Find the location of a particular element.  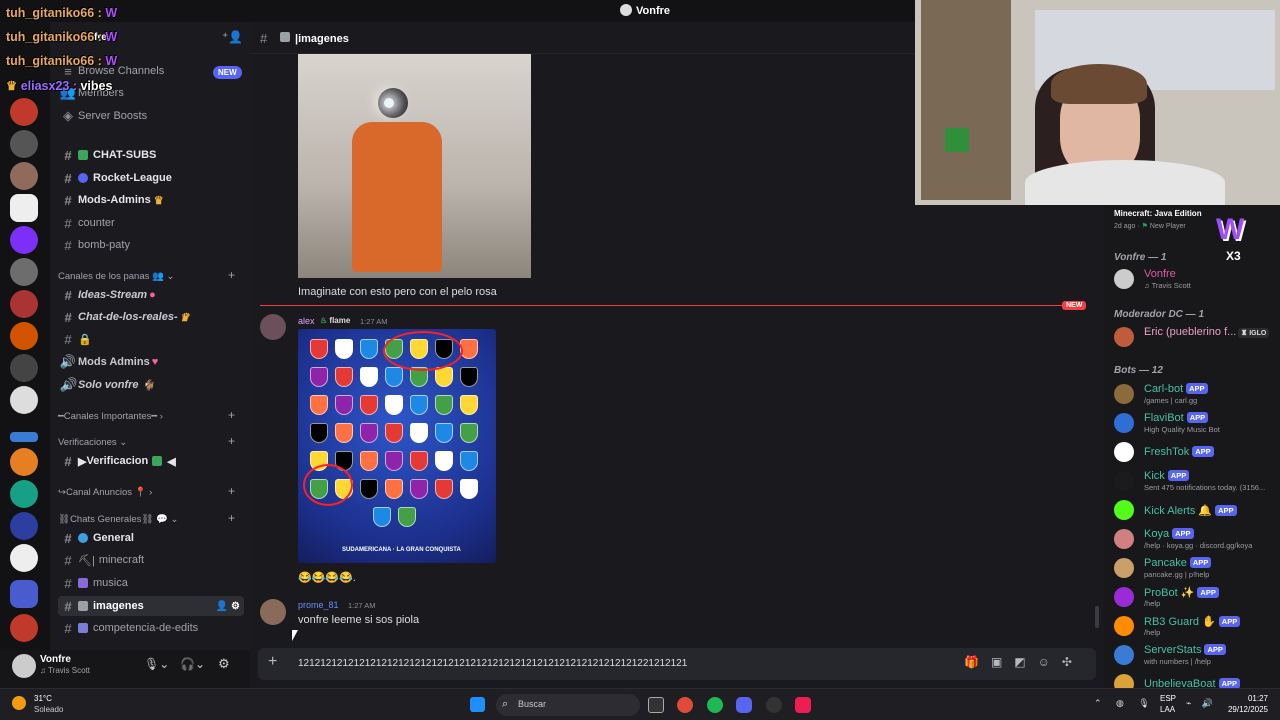

bot-member-item: ProBot ✨ APP/help is located at coordinates (1197, 597).